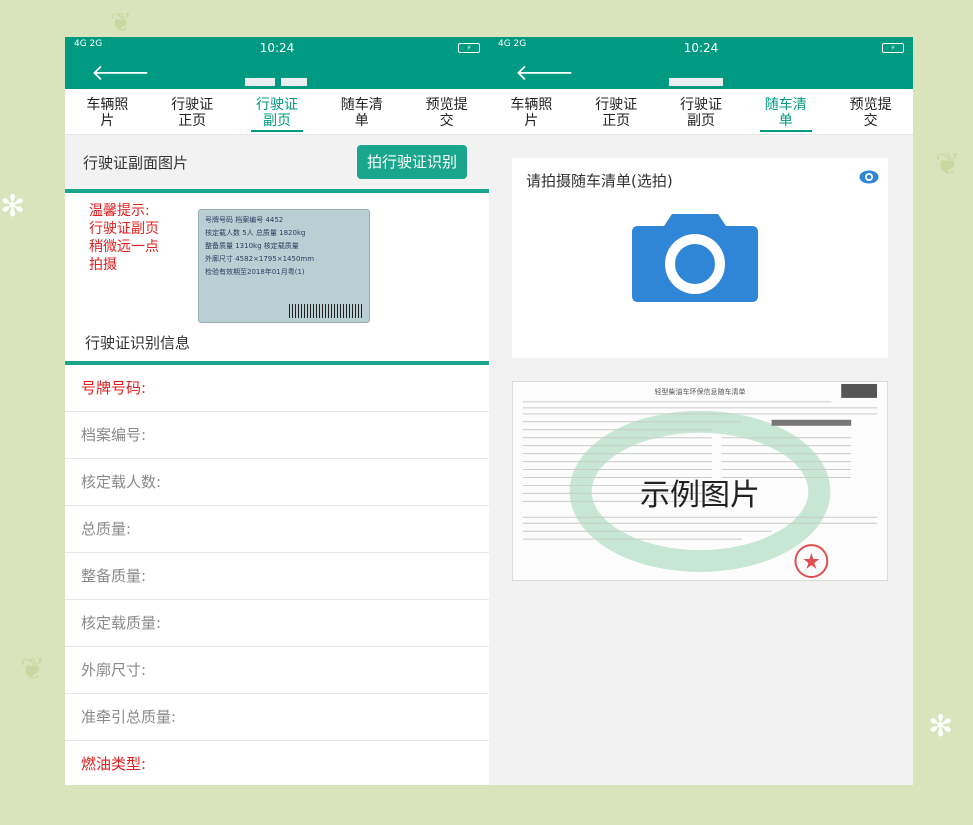 This screenshot has width=973, height=825. I want to click on field-dimensions: 外廓尺寸:, so click(277, 670).